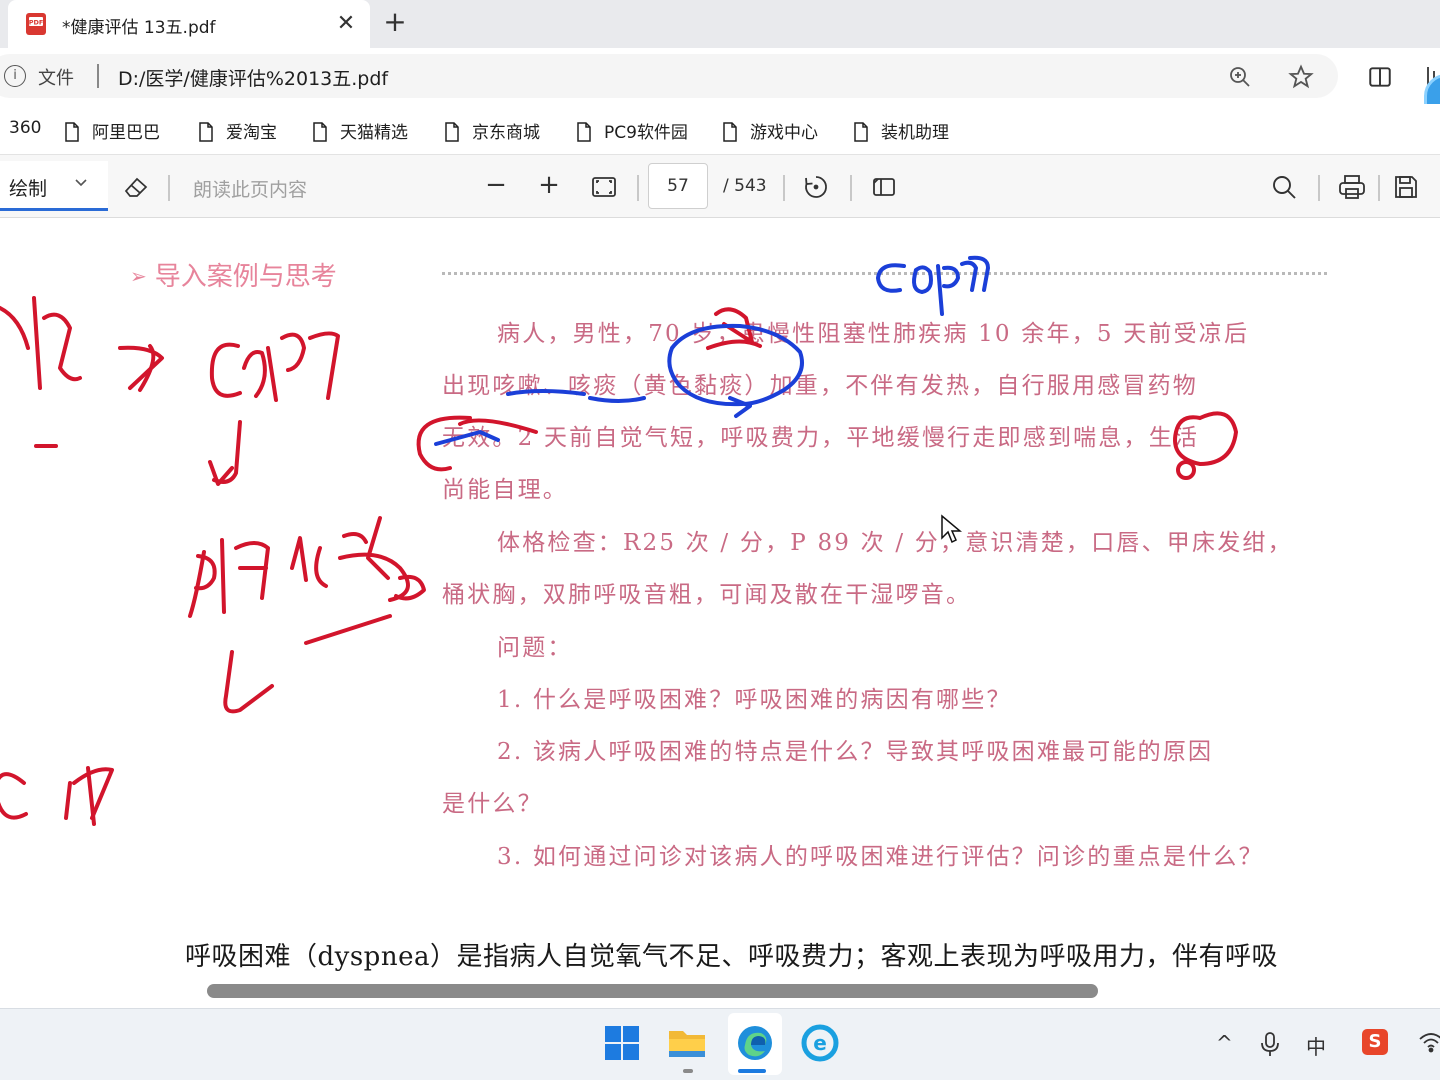  Describe the element at coordinates (884, 187) in the screenshot. I see `page-view-icon` at that location.